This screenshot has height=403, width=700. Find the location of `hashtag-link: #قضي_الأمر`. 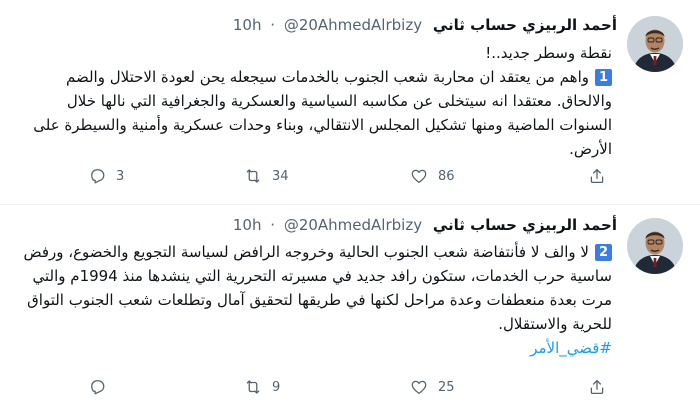

hashtag-link: #قضي_الأمر is located at coordinates (312, 348).